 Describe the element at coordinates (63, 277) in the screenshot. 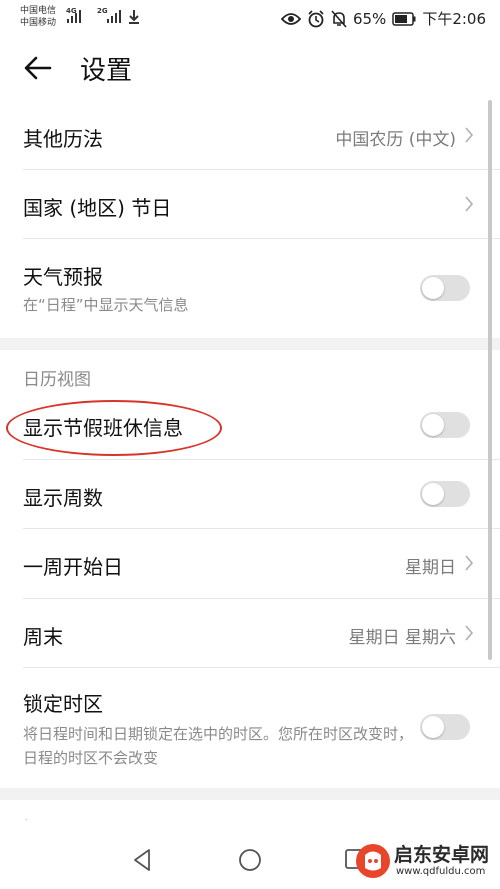

I see `weather-label: 天气预报` at that location.